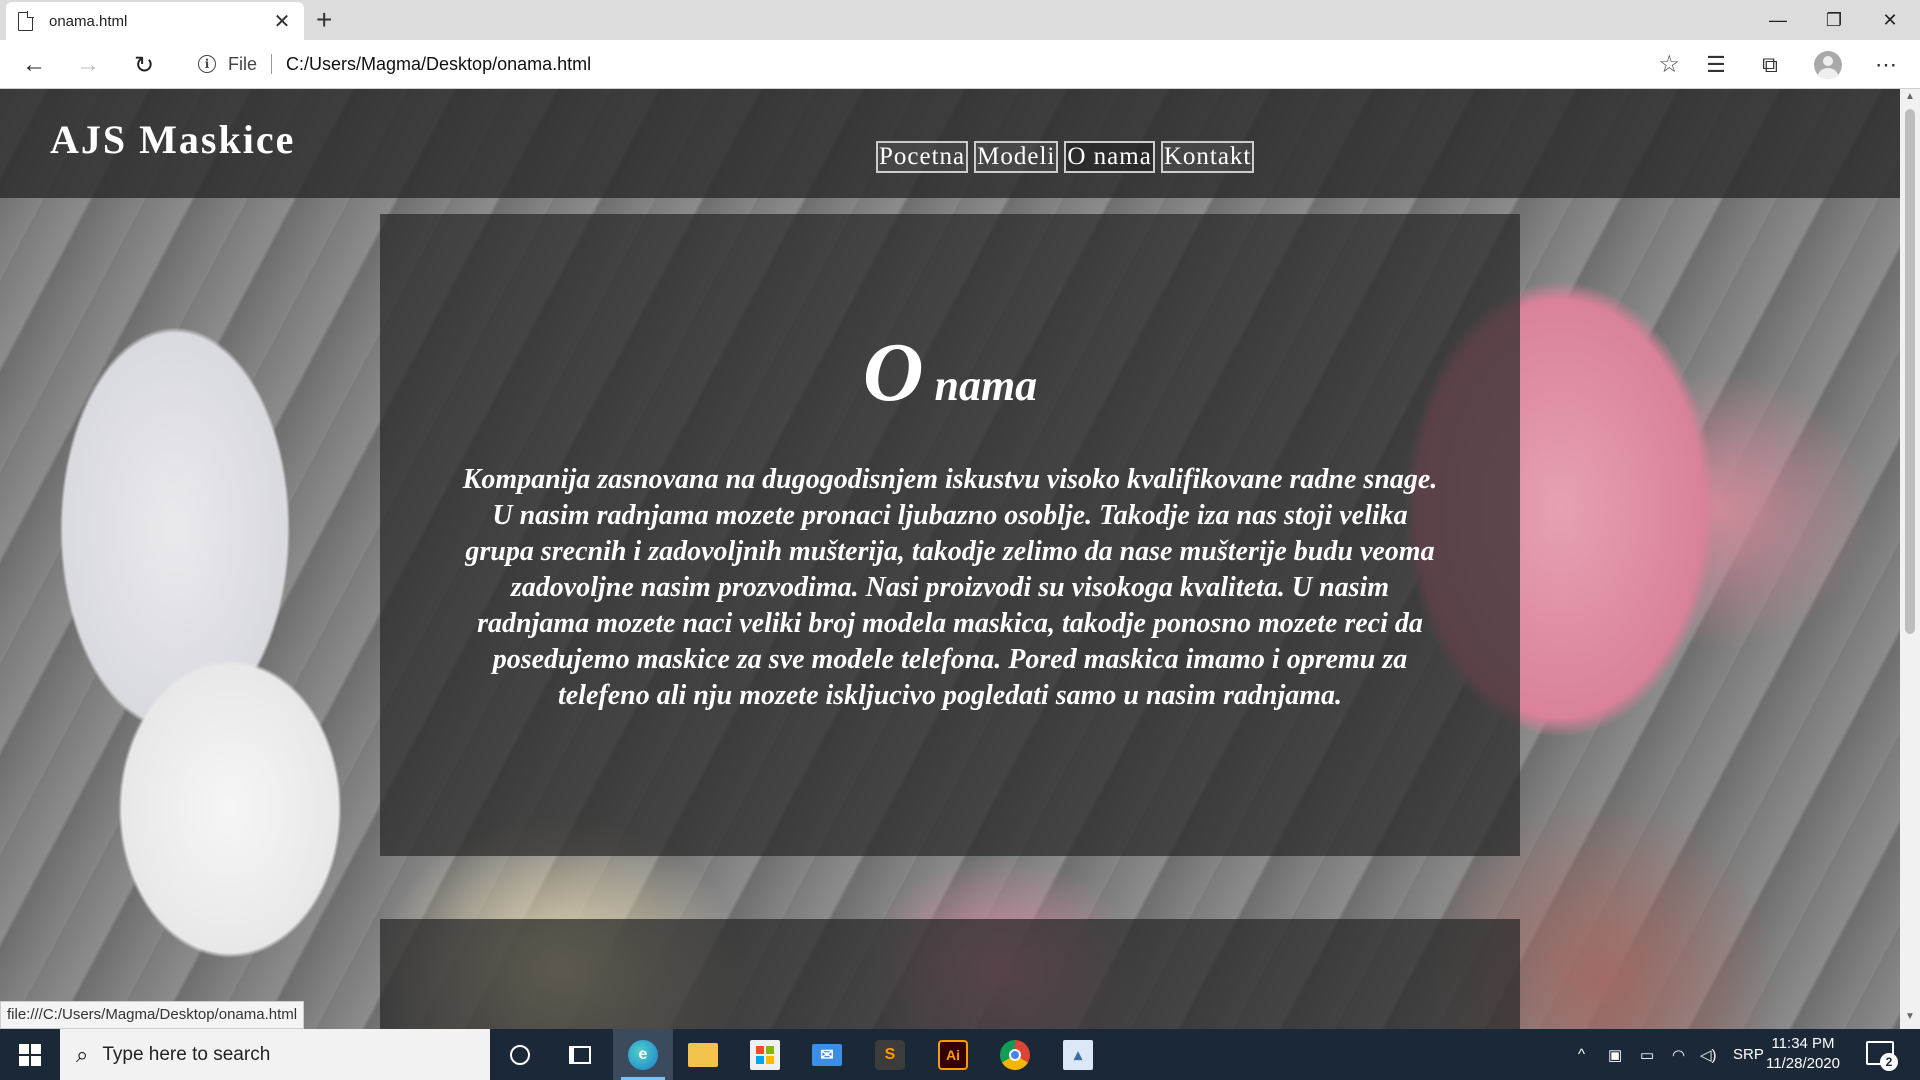 This screenshot has width=1920, height=1080. Describe the element at coordinates (1716, 65) in the screenshot. I see `favorites-list-icon: ☰` at that location.